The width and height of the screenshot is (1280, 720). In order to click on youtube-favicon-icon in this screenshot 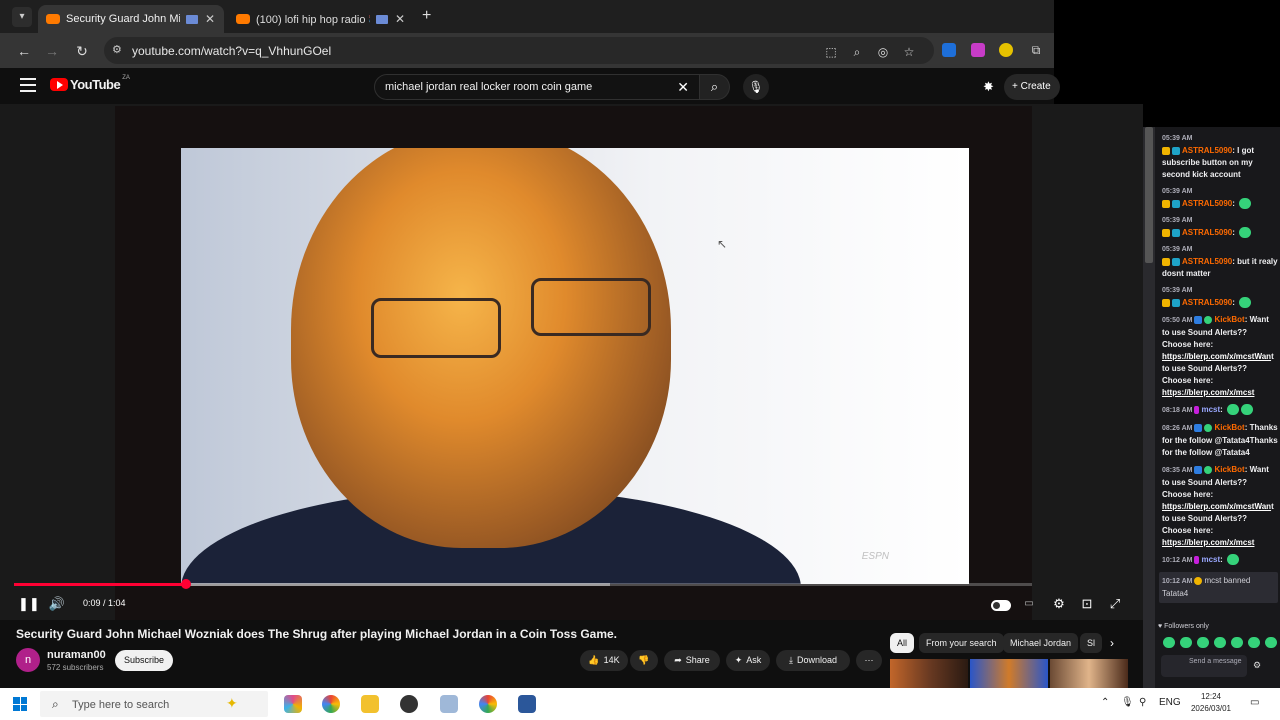, I will do `click(53, 19)`.